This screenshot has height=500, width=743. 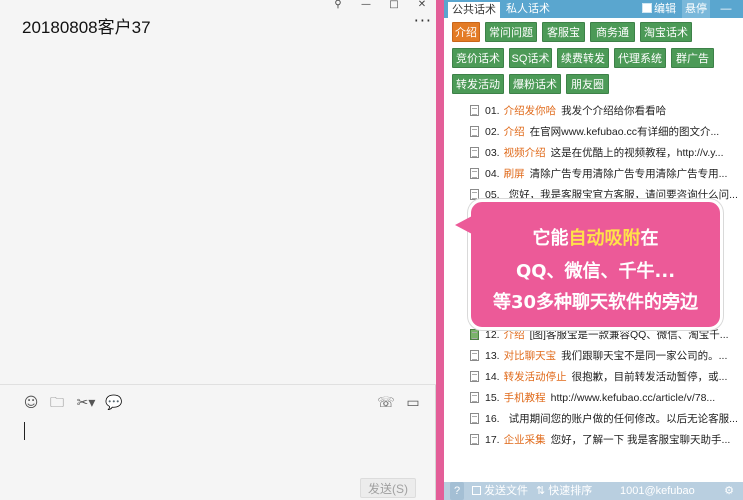 What do you see at coordinates (474, 334) in the screenshot?
I see `image-icon` at bounding box center [474, 334].